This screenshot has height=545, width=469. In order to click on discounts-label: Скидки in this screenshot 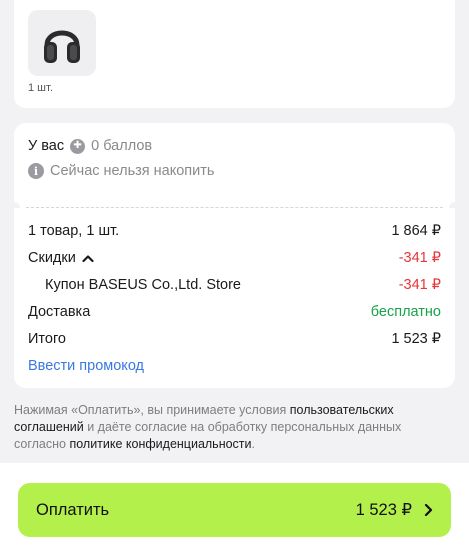, I will do `click(52, 258)`.